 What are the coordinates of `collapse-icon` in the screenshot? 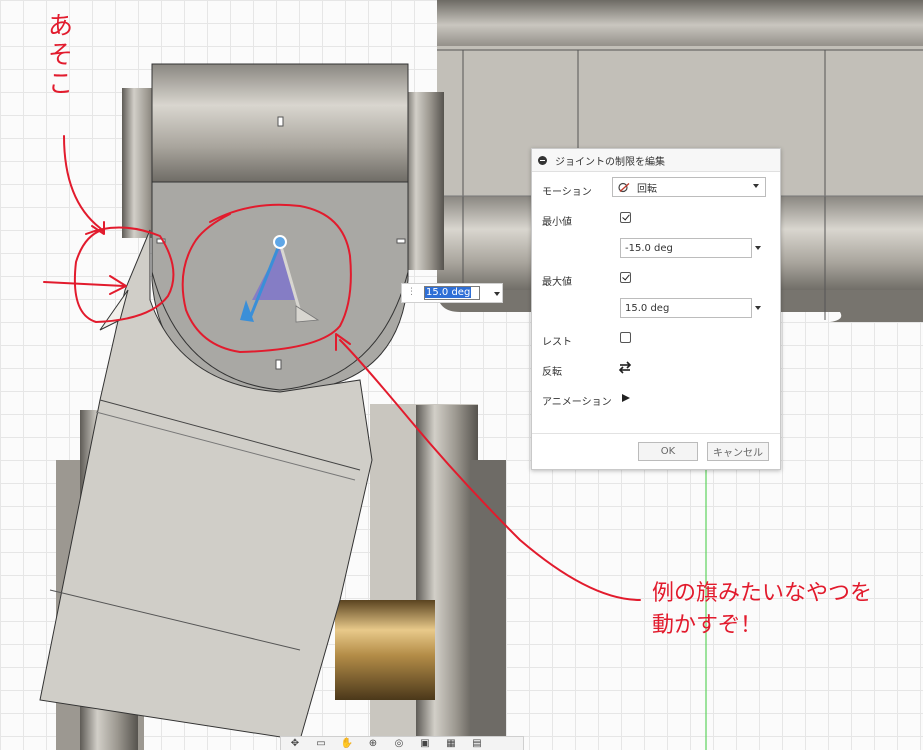 It's located at (542, 160).